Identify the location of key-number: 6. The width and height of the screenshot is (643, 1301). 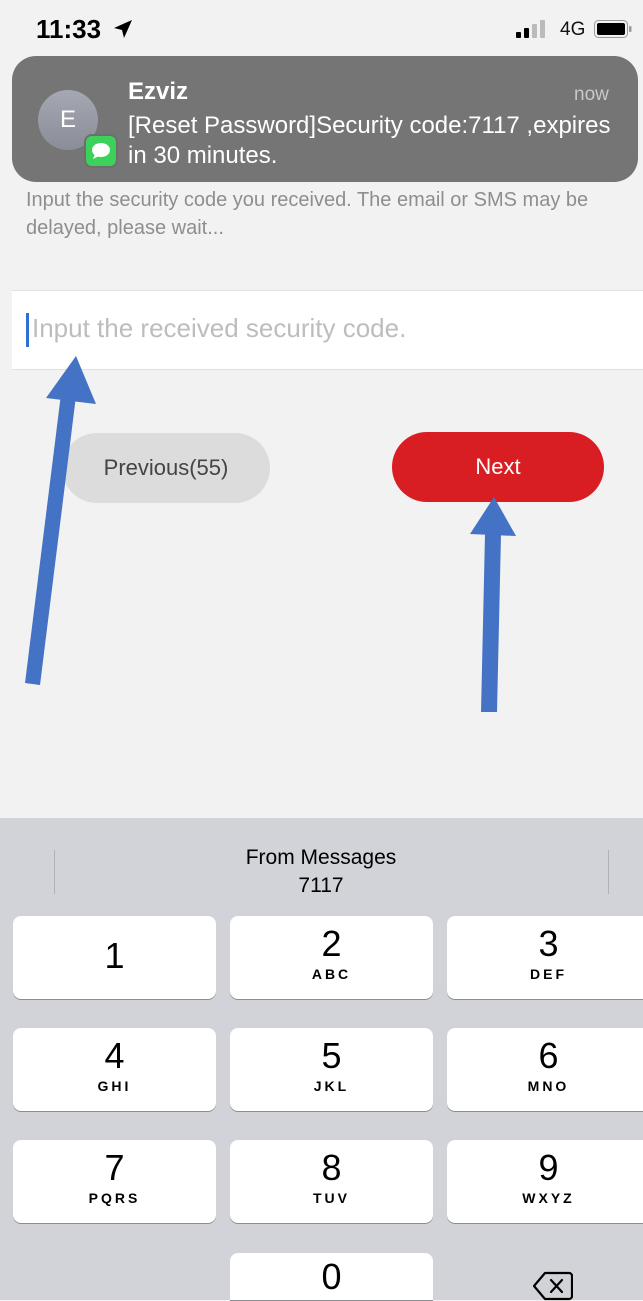
(548, 1055).